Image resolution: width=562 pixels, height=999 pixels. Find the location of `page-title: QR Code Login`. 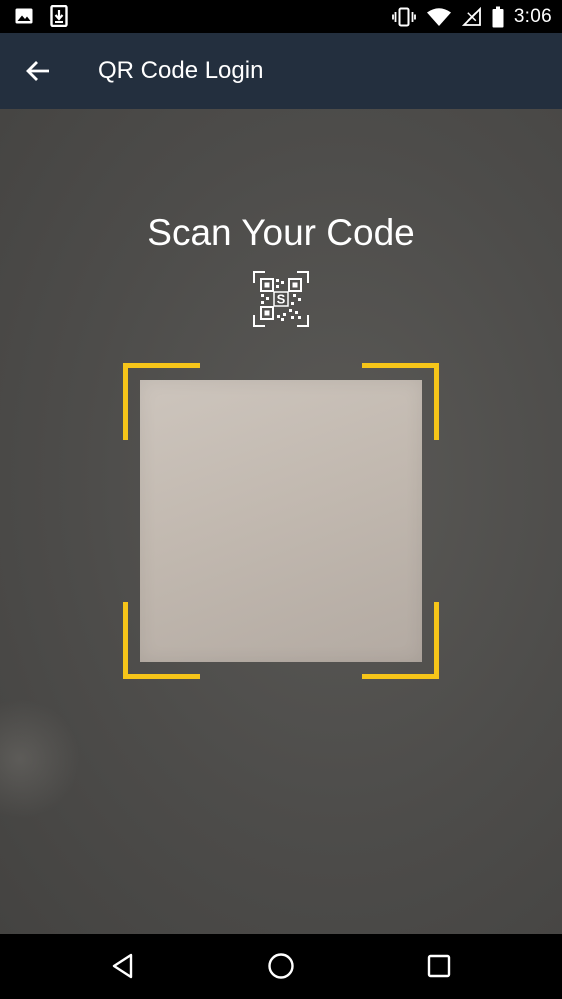

page-title: QR Code Login is located at coordinates (181, 70).